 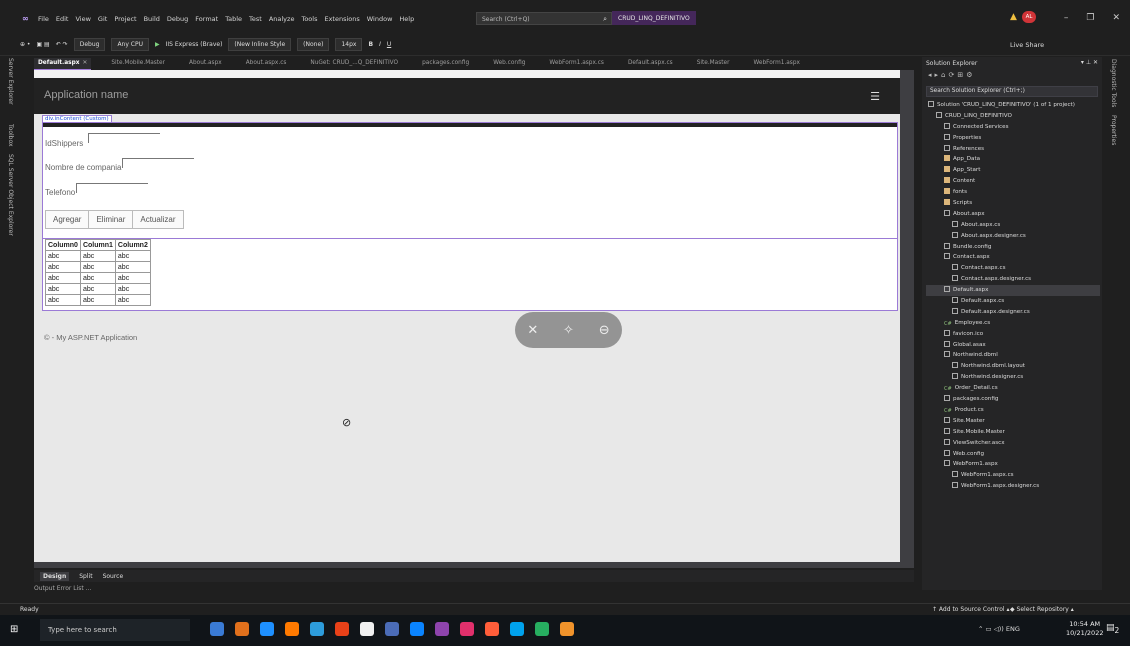 What do you see at coordinates (1084, 629) in the screenshot?
I see `clock: 10:54 AM 10/21/2022` at bounding box center [1084, 629].